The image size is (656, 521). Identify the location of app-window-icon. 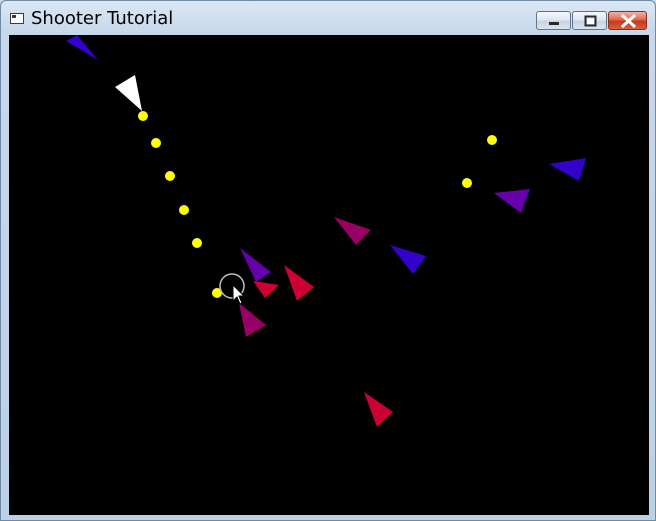
(17, 18).